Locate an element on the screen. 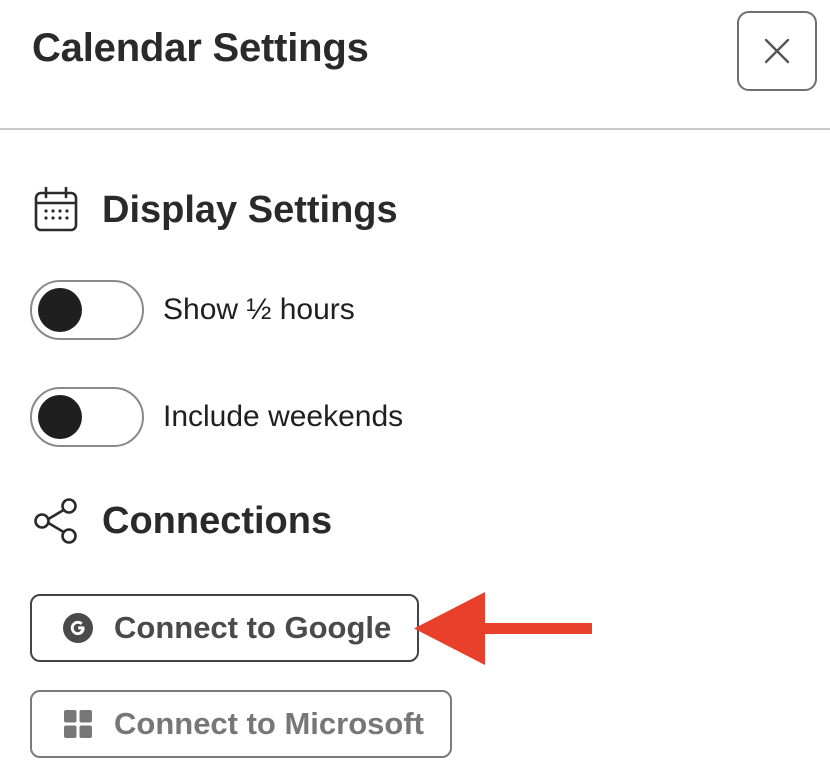 The width and height of the screenshot is (830, 780). display-settings-heading: Display Settings is located at coordinates (215, 210).